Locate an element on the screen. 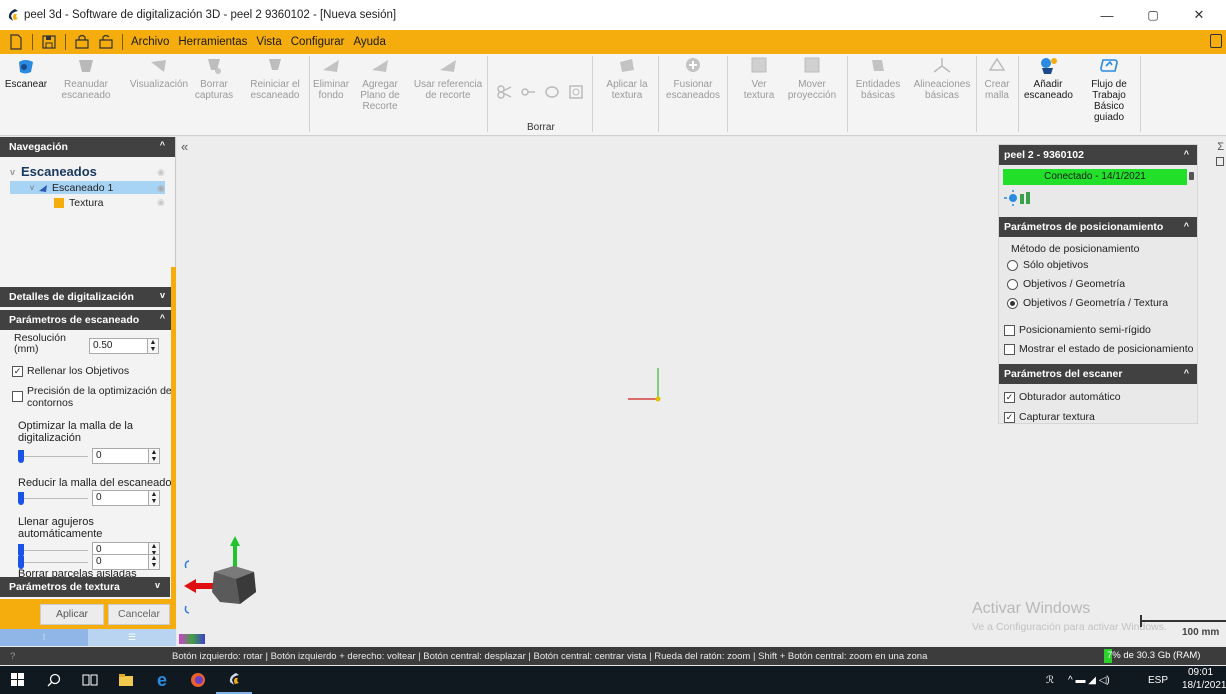 This screenshot has height=694, width=1226. close-button: ✕ is located at coordinates (1199, 15).